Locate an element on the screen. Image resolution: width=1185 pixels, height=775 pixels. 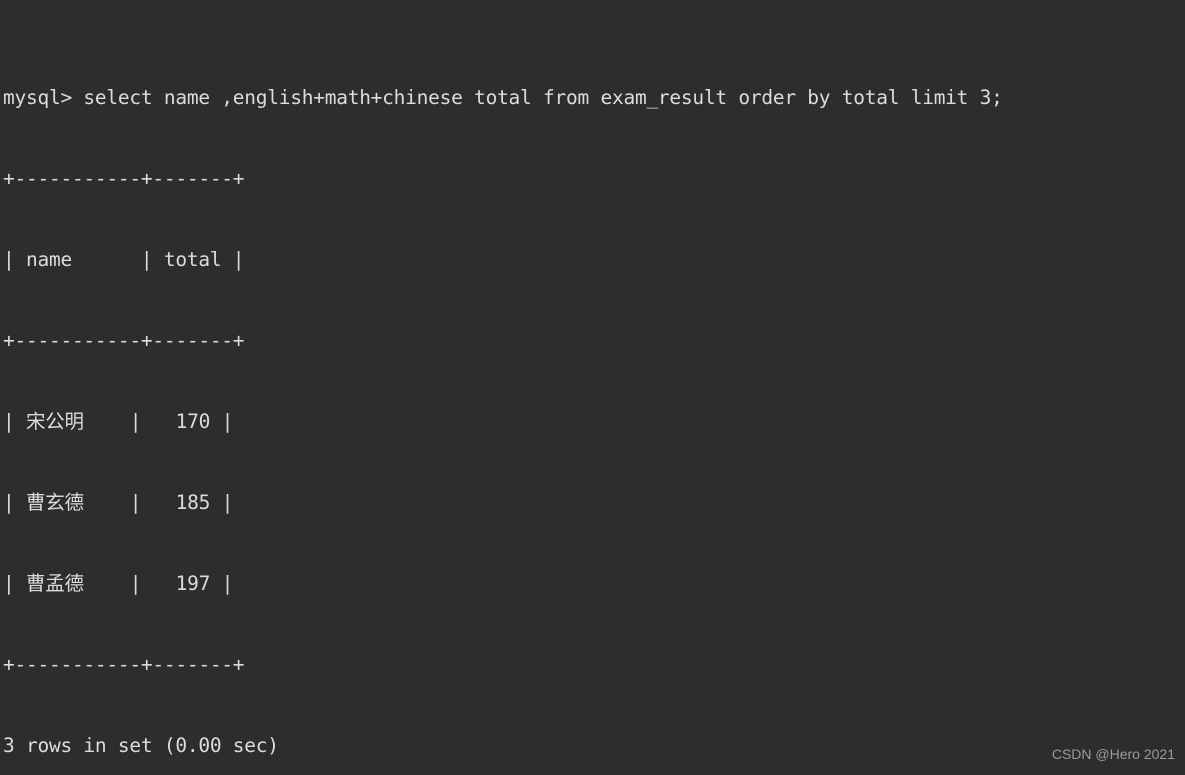
terminal-line: | 宋公明 | 170 | is located at coordinates (118, 421).